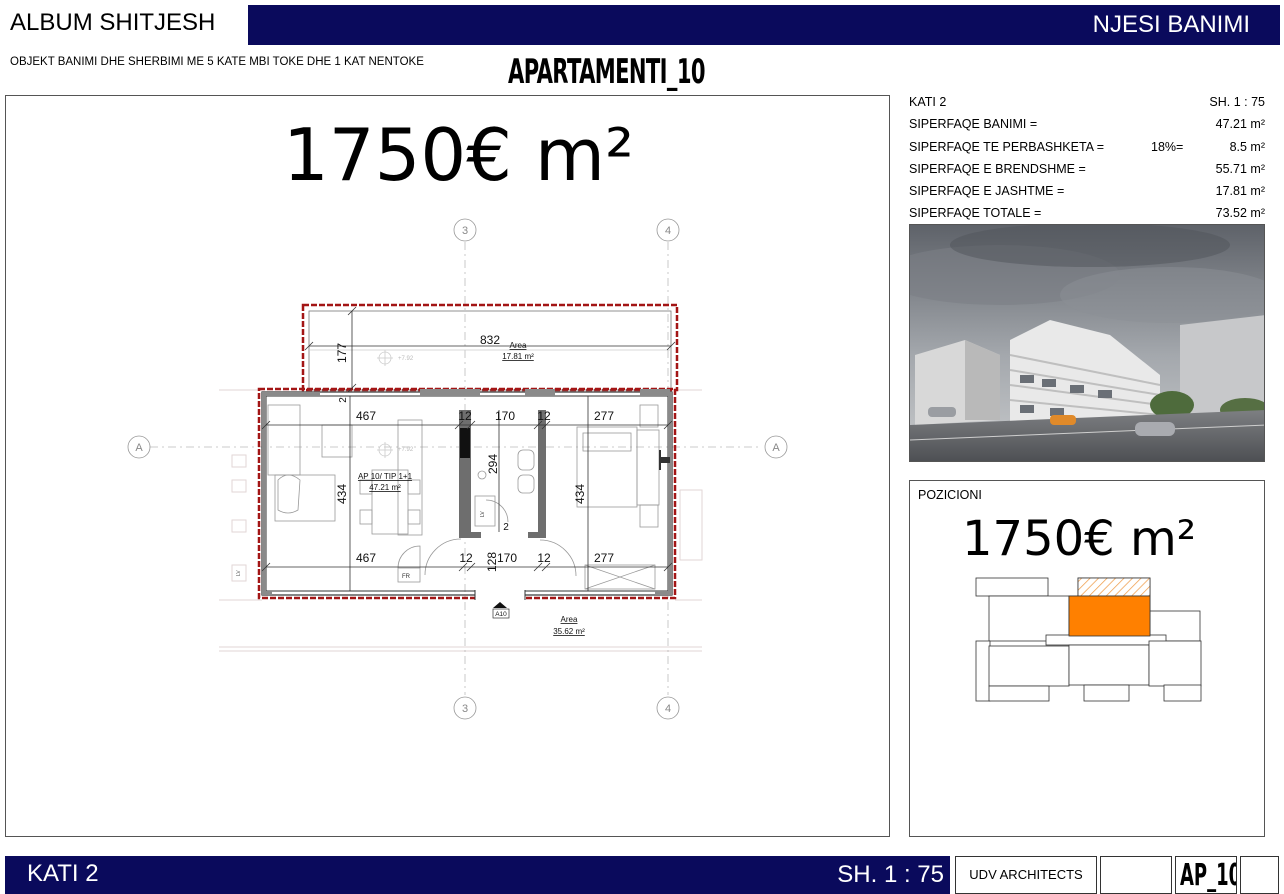 The image size is (1284, 894). Describe the element at coordinates (477, 875) in the screenshot. I see `footer-bar: KATI 2 SH. 1 : 75` at that location.